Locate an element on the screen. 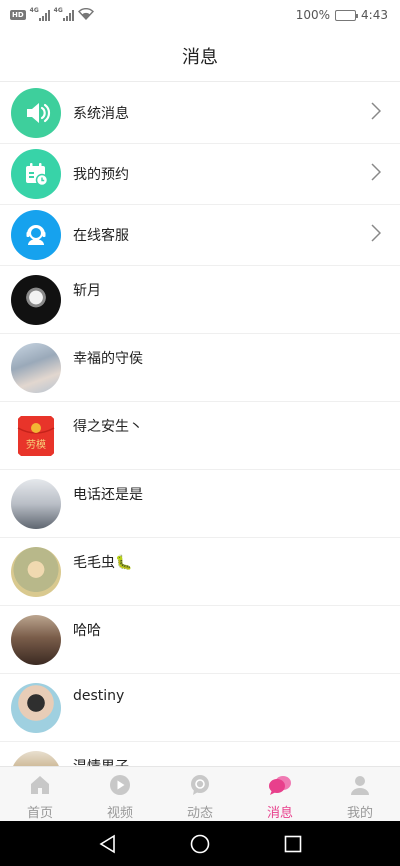  tab-messages: 消息 is located at coordinates (280, 794).